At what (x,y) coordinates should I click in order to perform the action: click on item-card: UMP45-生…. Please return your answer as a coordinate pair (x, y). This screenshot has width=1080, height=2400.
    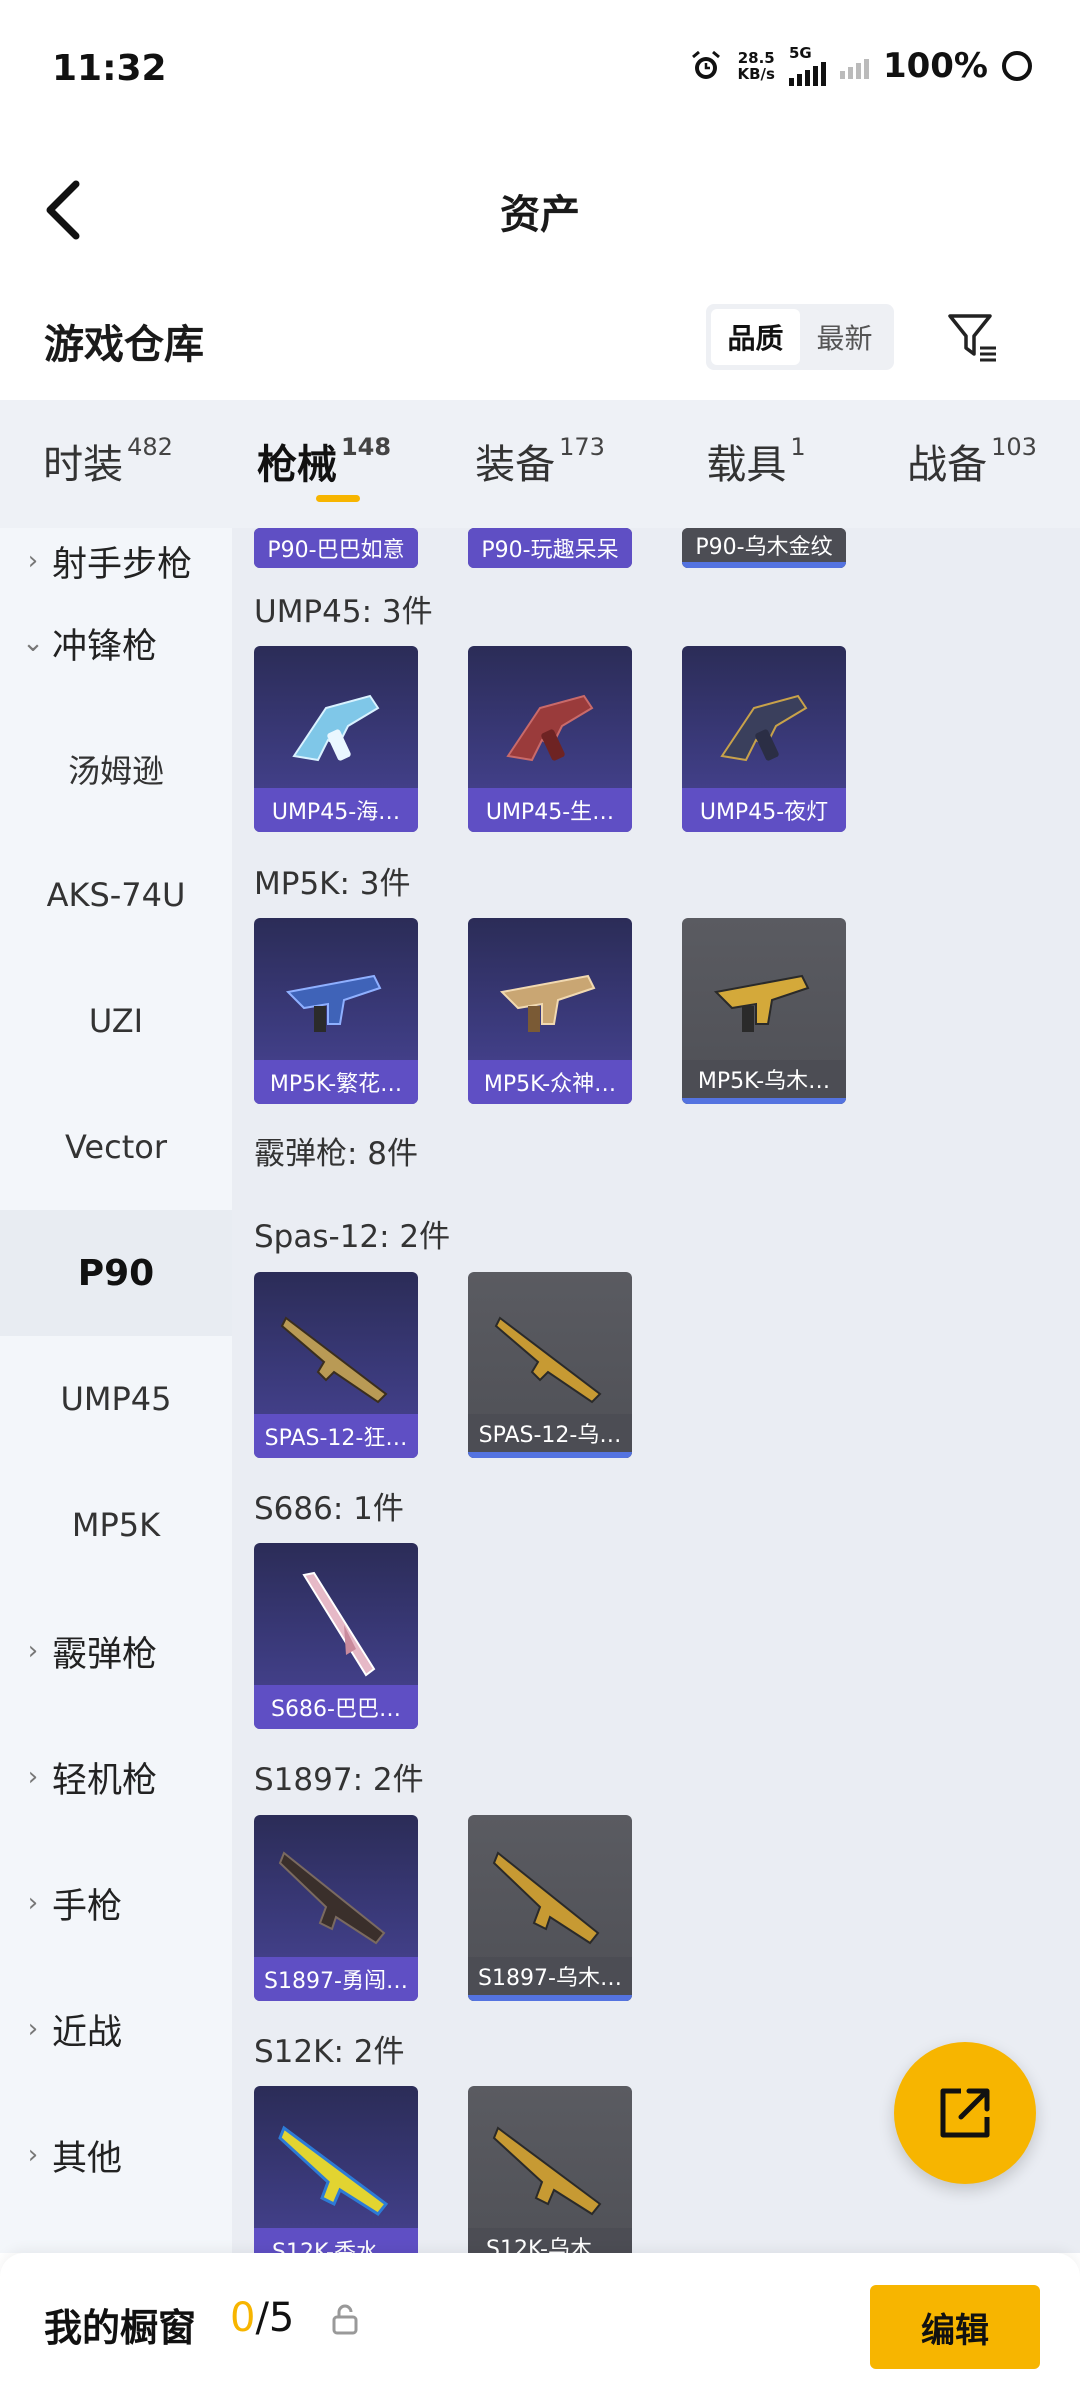
    Looking at the image, I should click on (550, 739).